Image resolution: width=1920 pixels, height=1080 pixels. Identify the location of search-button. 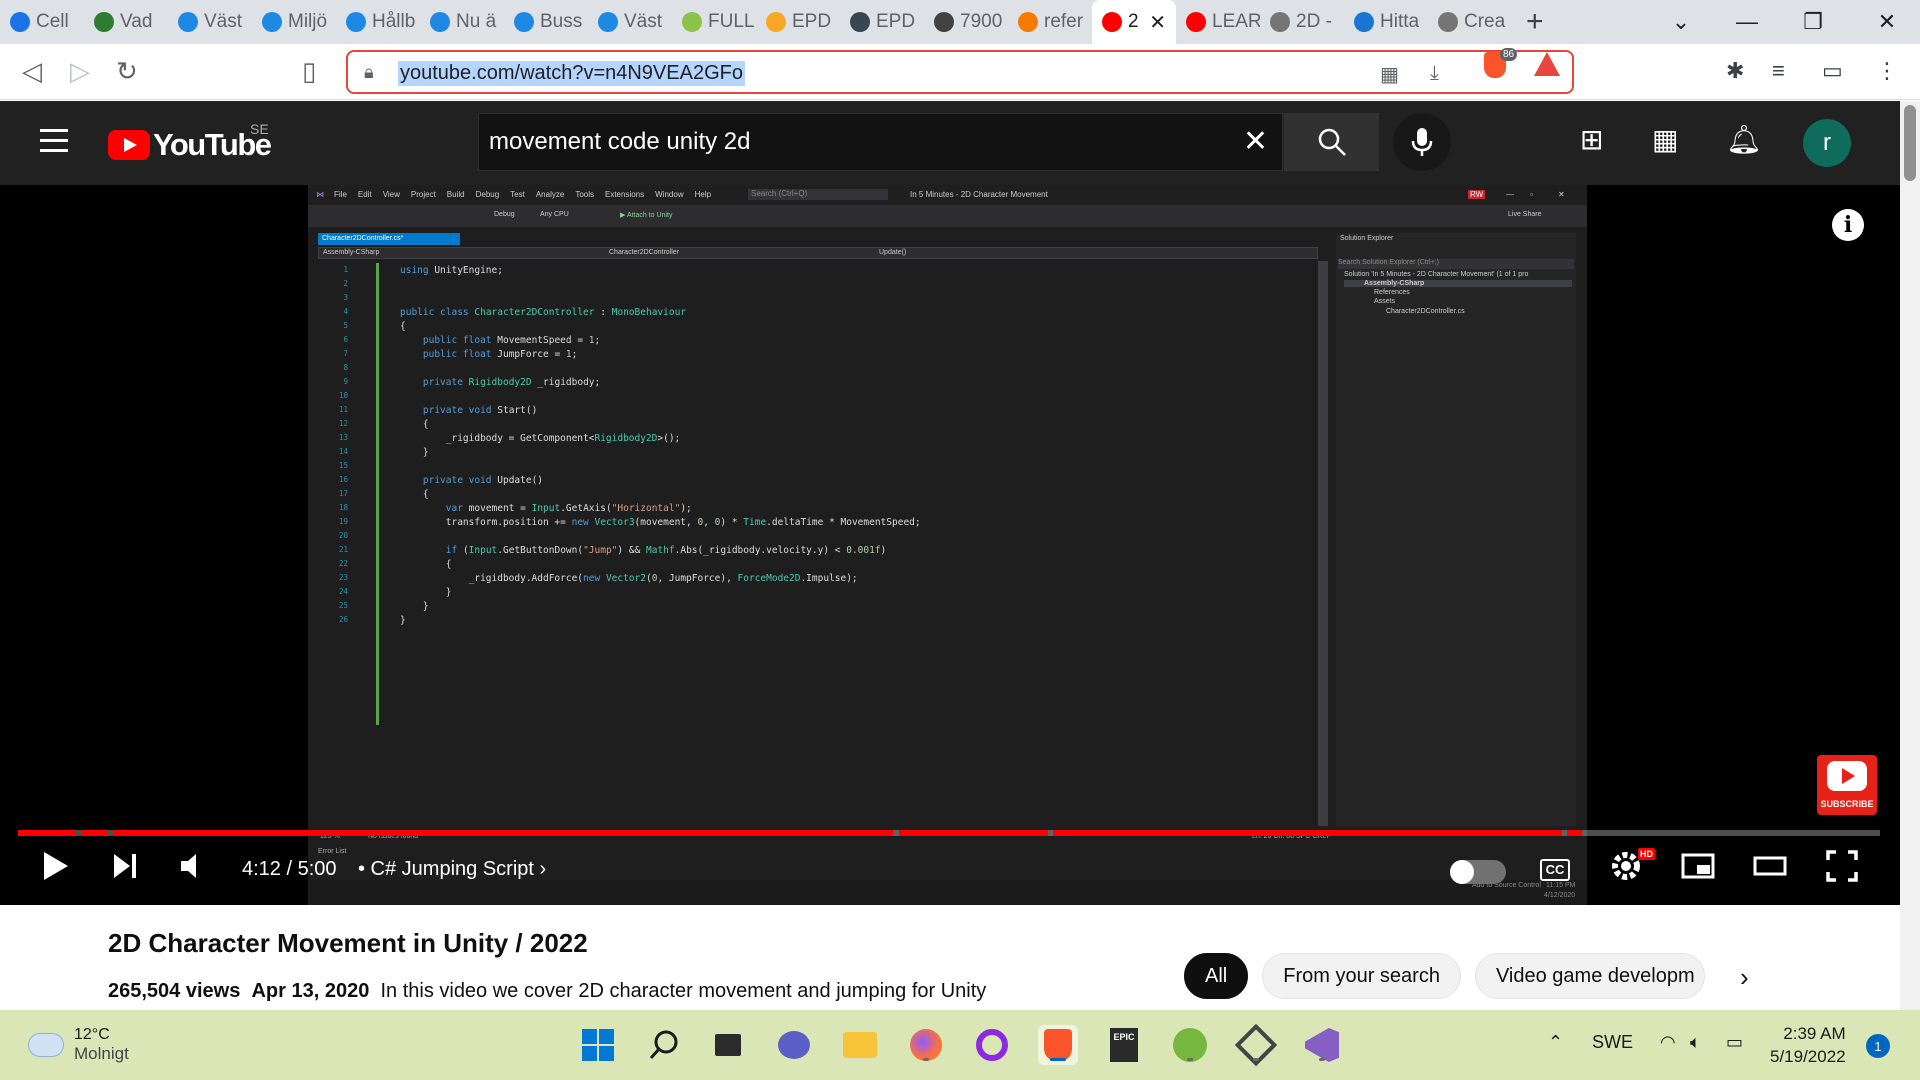
(1331, 142).